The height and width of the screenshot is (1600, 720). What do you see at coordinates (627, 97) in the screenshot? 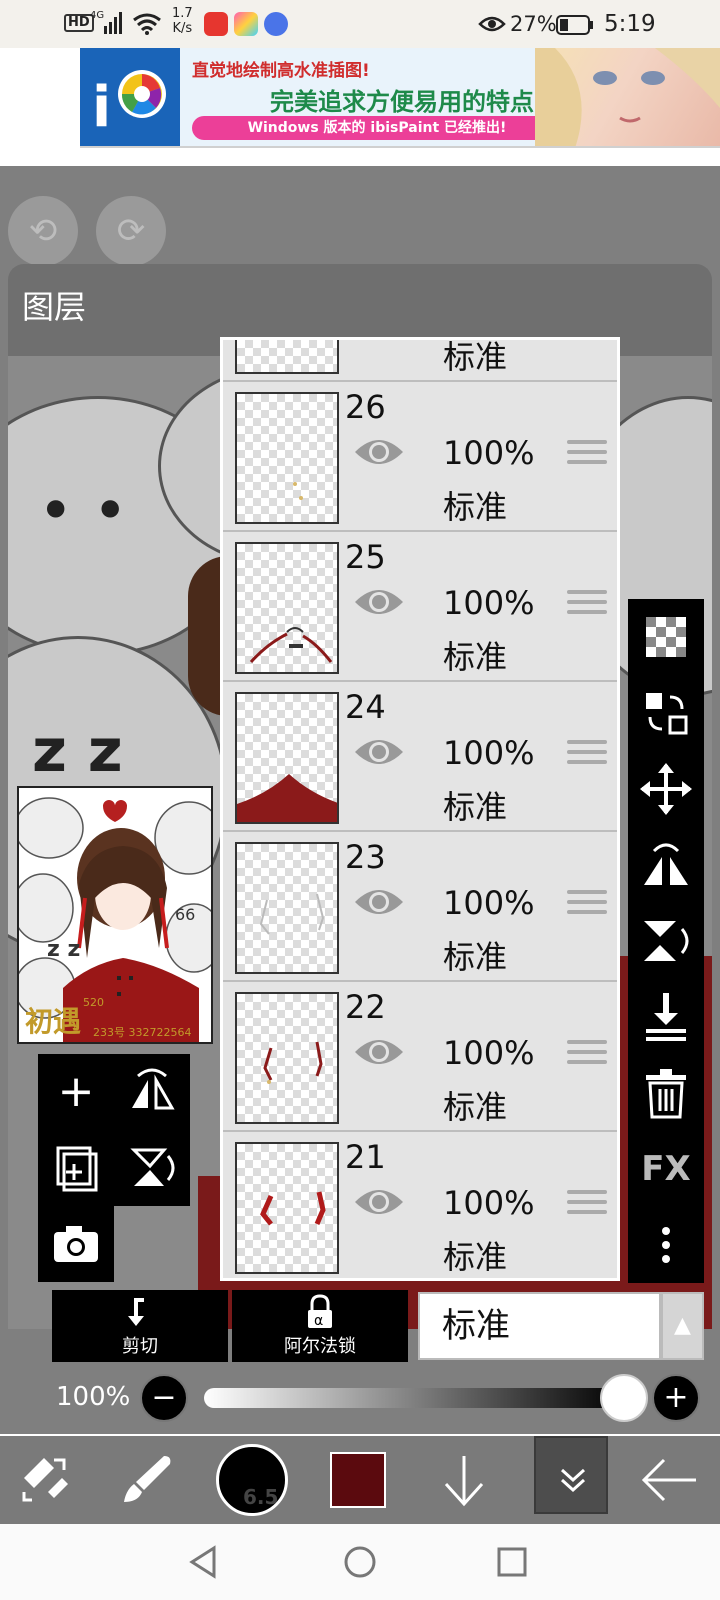
I see `ad-illustration` at bounding box center [627, 97].